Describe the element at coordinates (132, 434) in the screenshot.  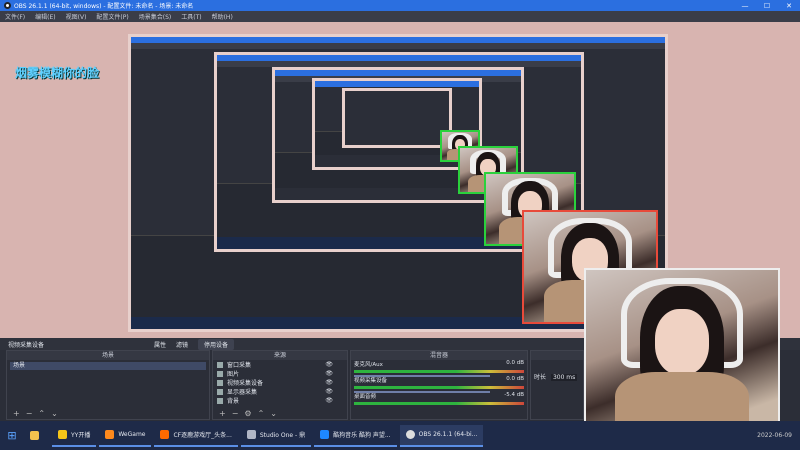
I see `taskbar-label: WeGame` at that location.